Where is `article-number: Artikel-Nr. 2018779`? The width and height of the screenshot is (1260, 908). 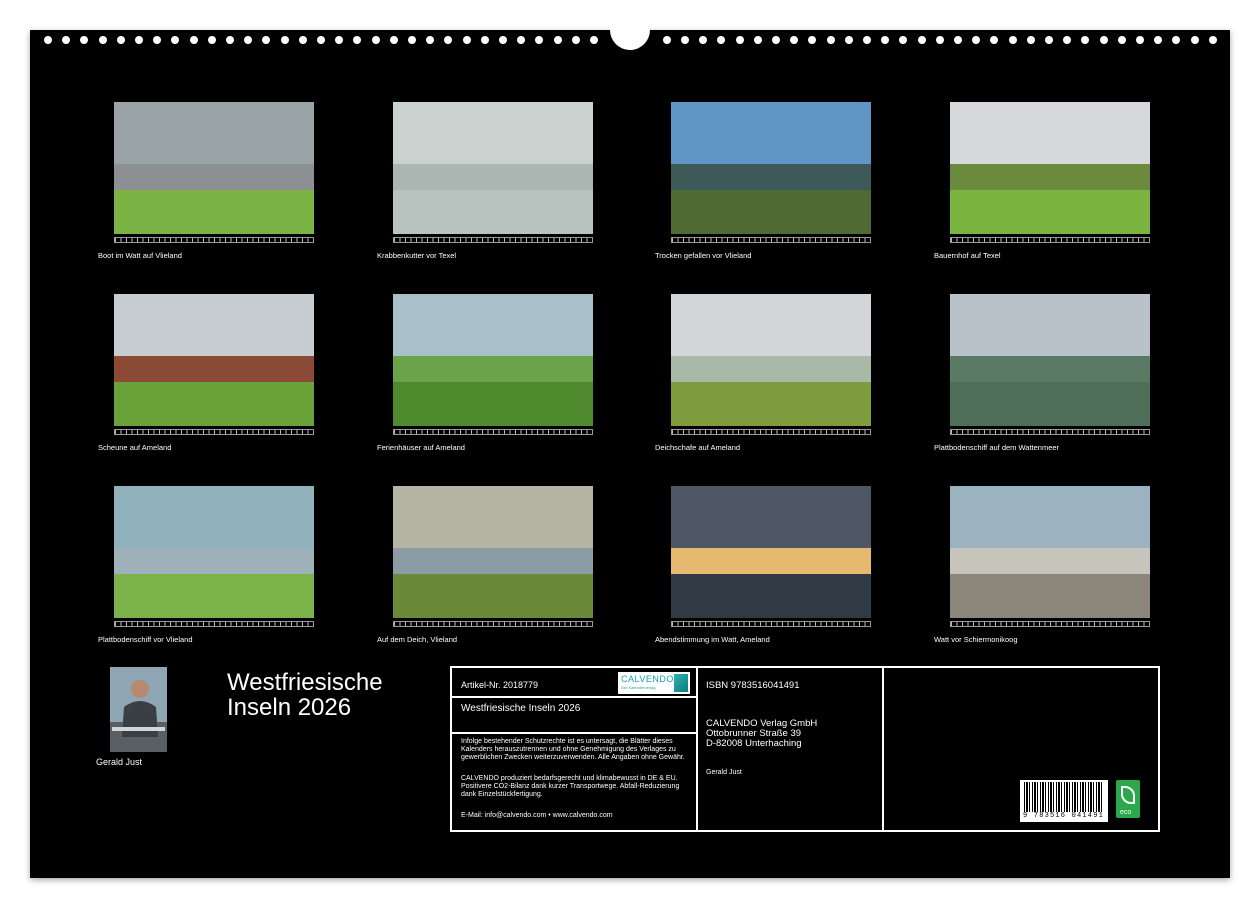
article-number: Artikel-Nr. 2018779 is located at coordinates (500, 685).